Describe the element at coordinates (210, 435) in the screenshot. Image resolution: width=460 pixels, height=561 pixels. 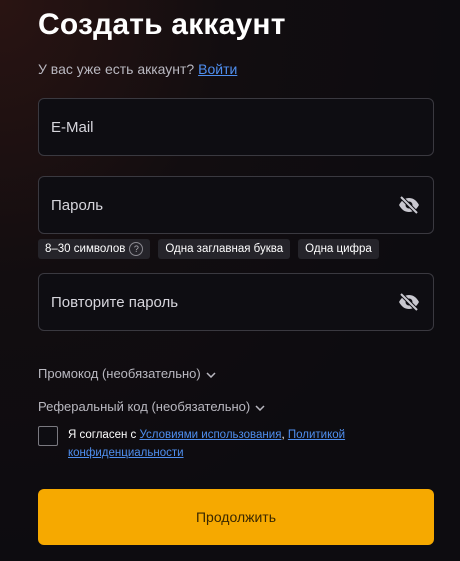
I see `terms-link: Условиями использования` at that location.